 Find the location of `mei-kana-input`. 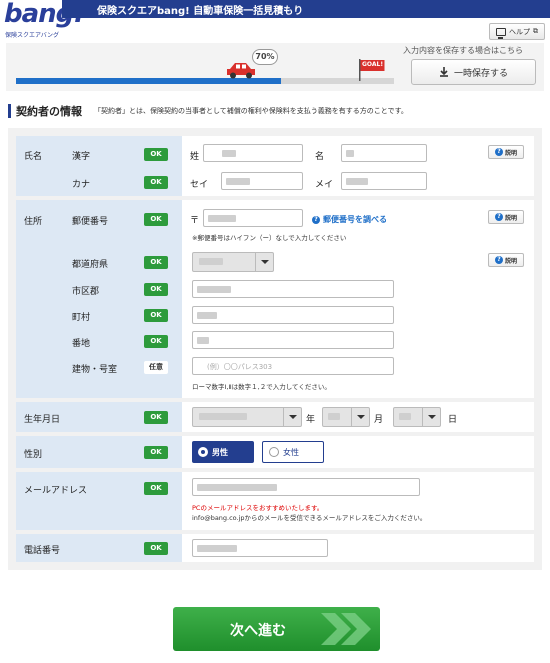

mei-kana-input is located at coordinates (384, 181).